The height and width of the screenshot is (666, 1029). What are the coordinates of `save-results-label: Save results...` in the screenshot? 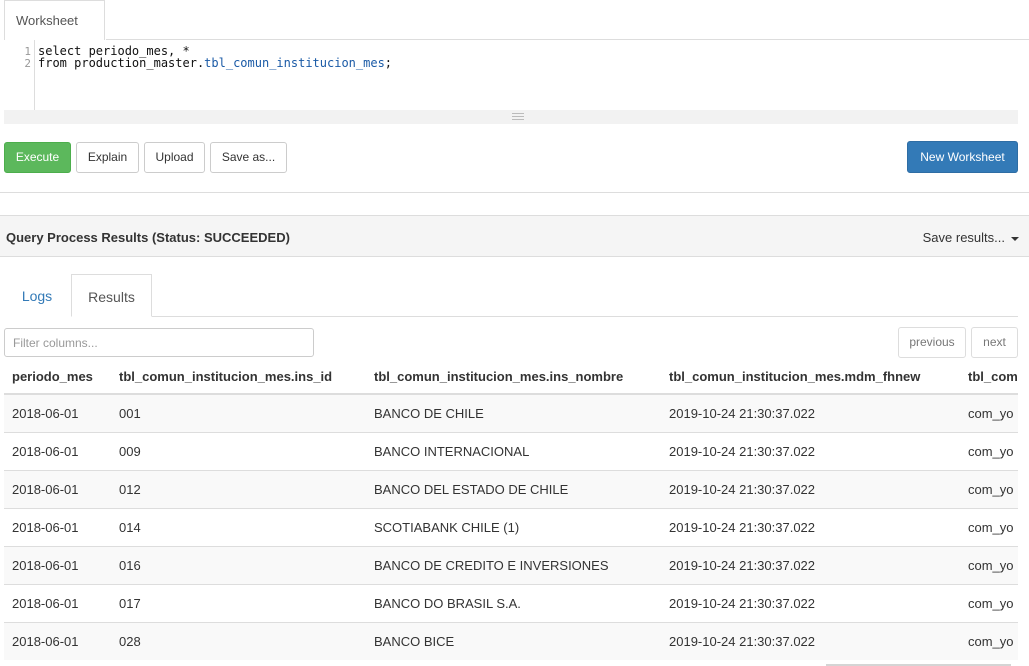 It's located at (963, 237).